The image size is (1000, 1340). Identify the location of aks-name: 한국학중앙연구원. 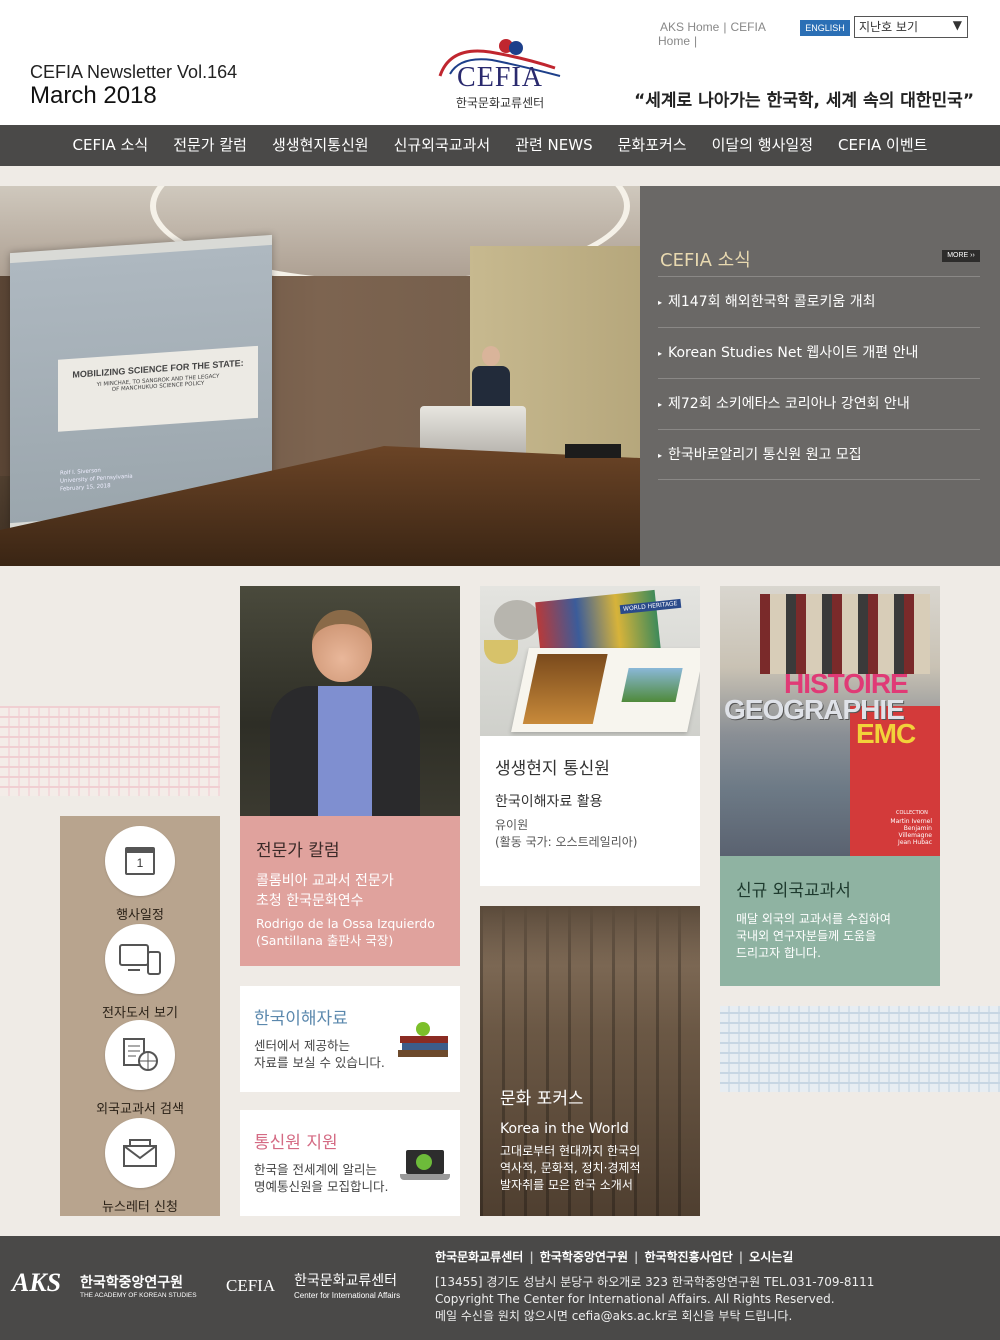
(132, 1283).